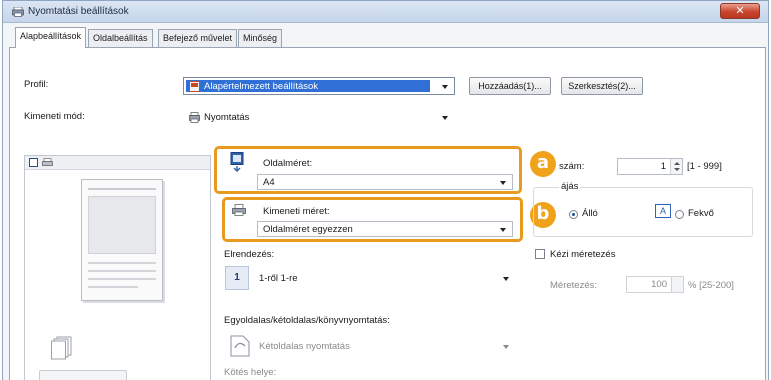 Image resolution: width=771 pixels, height=380 pixels. I want to click on printer-view-icon, so click(47, 163).